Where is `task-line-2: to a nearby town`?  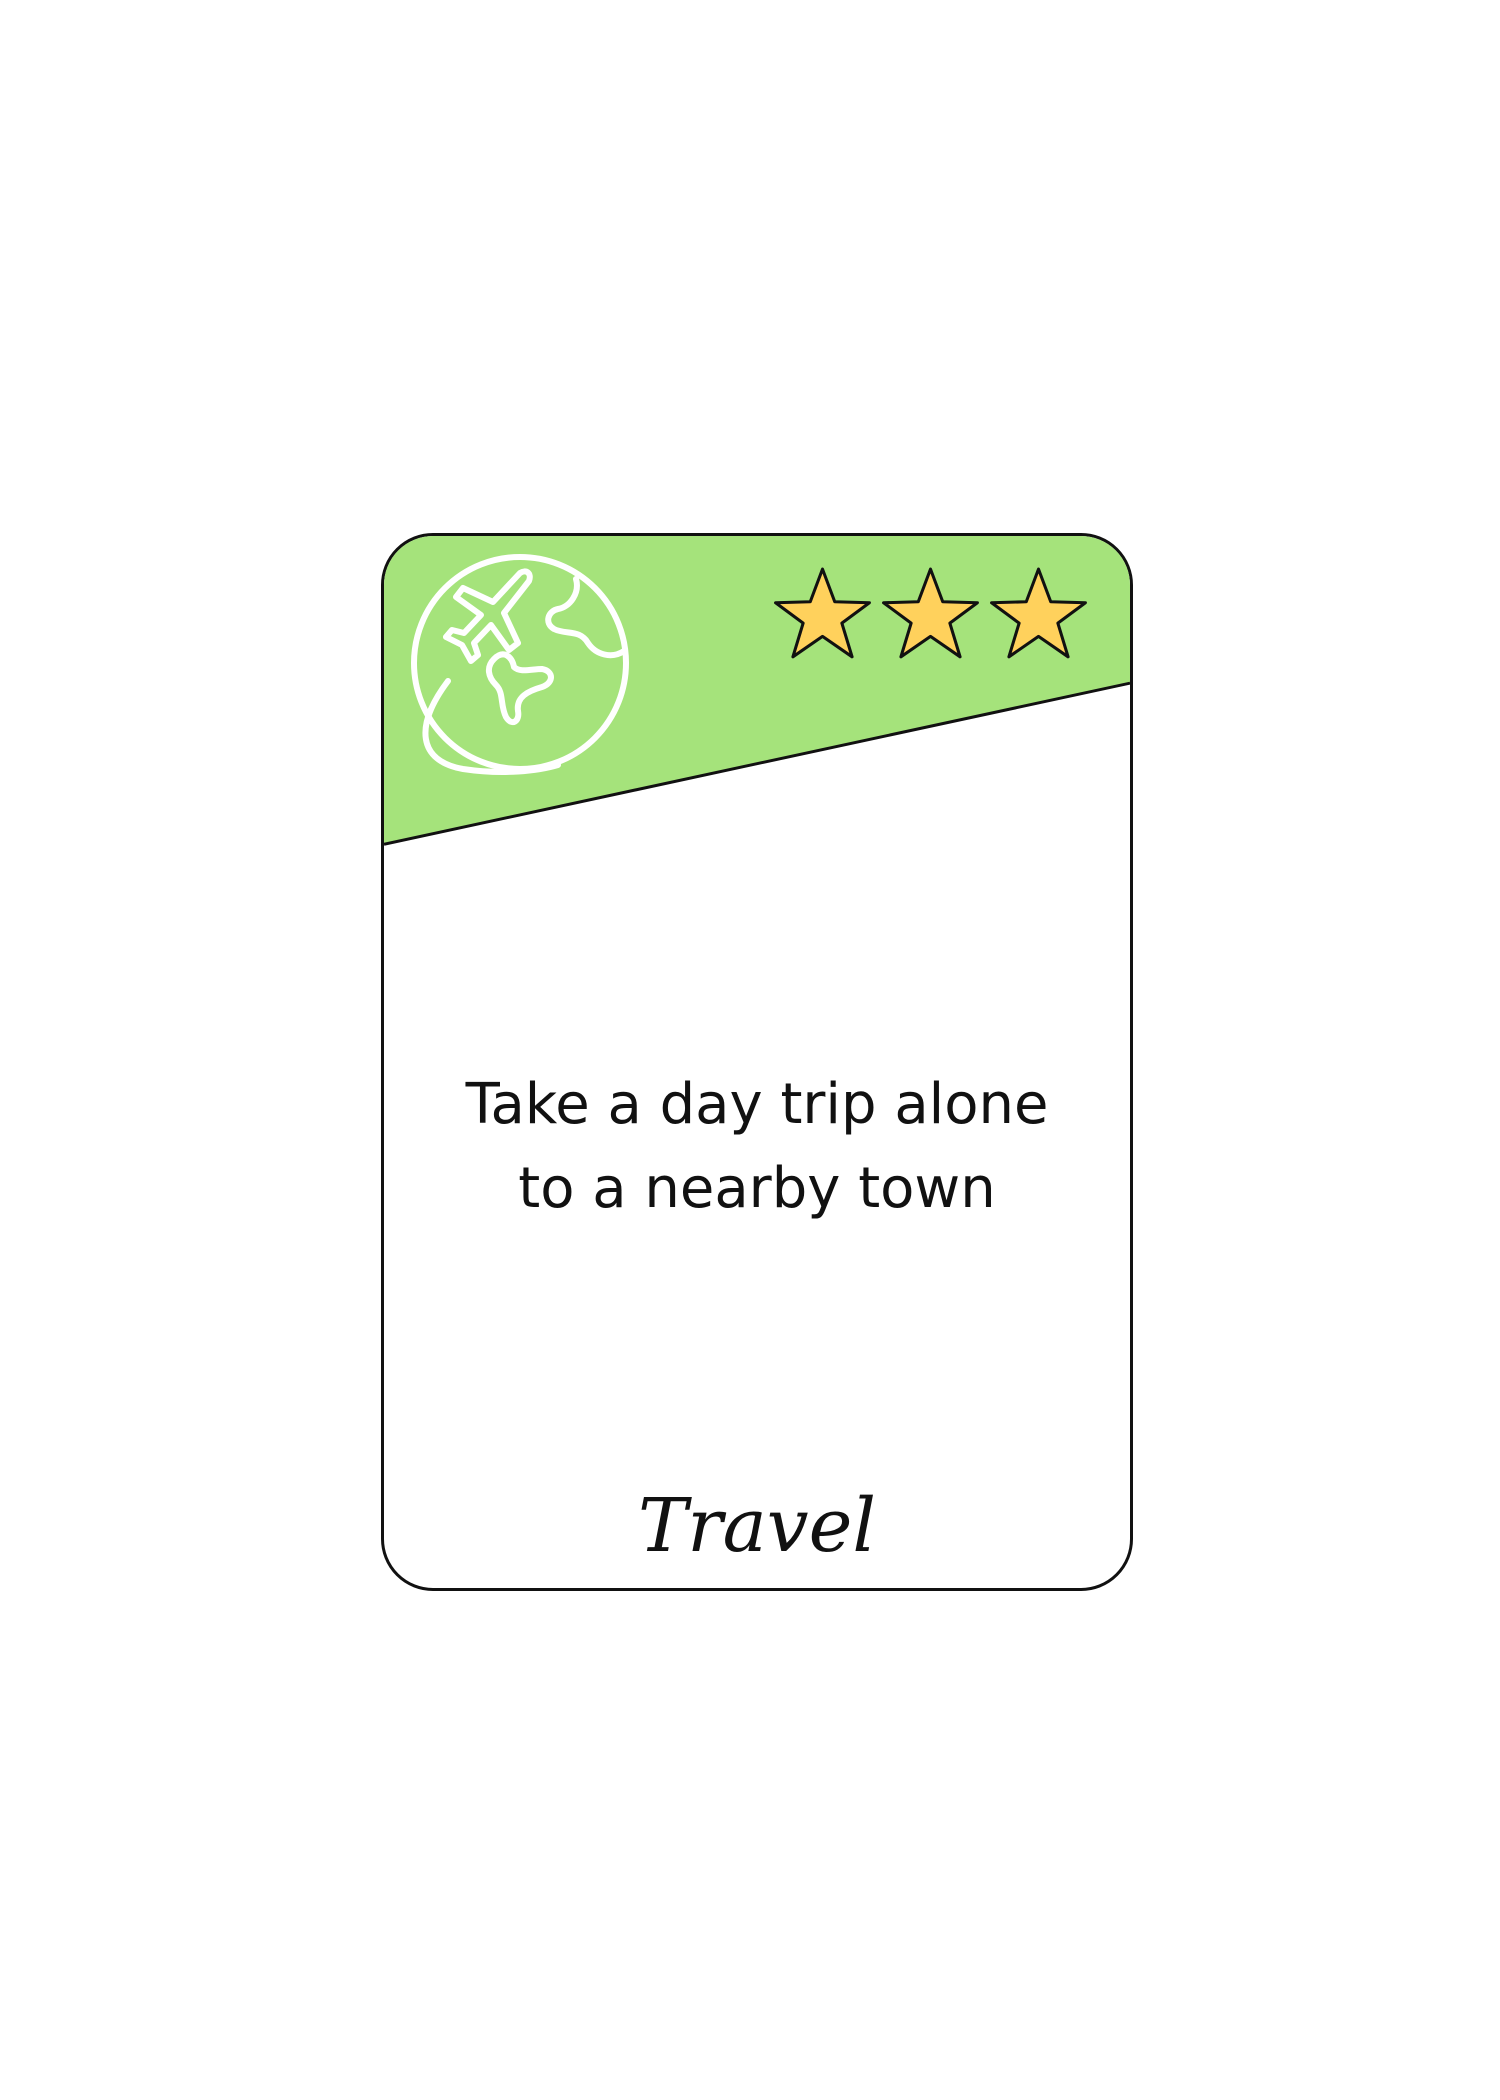 task-line-2: to a nearby town is located at coordinates (757, 1188).